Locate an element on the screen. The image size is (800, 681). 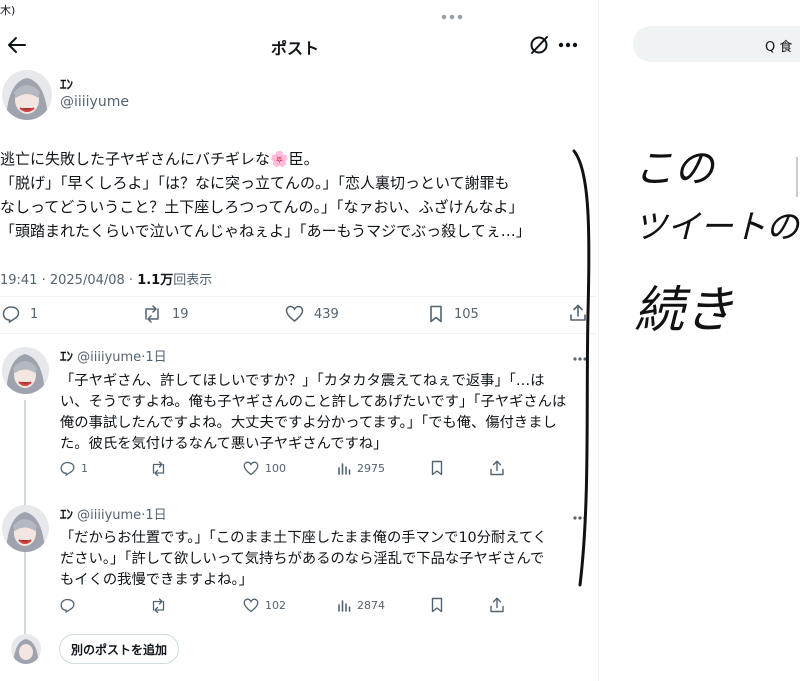
like-button: 439 is located at coordinates (312, 314).